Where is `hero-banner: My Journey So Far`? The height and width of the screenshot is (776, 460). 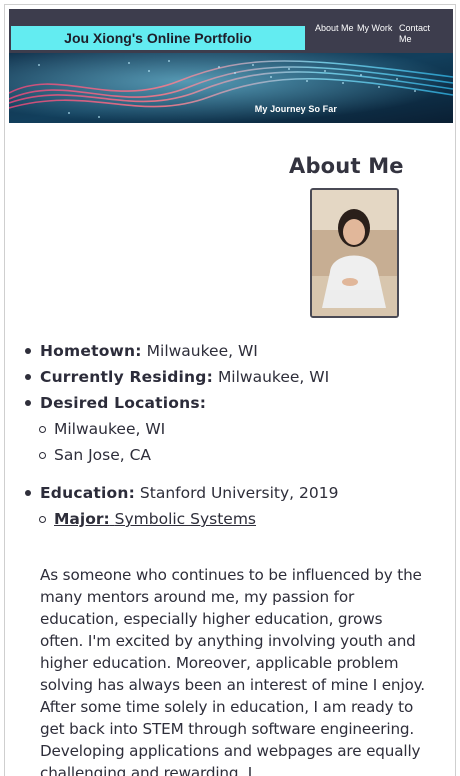 hero-banner: My Journey So Far is located at coordinates (231, 88).